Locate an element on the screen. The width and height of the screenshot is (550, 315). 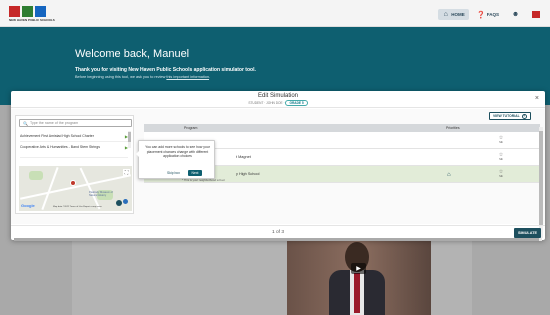
vertical-scroll-thumb is located at coordinates (541, 178).